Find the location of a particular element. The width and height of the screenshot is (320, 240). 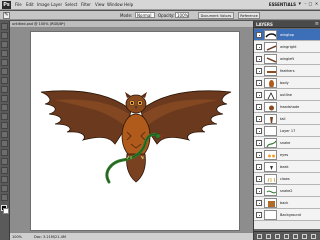

zoom-tool-icon is located at coordinates (4, 197).